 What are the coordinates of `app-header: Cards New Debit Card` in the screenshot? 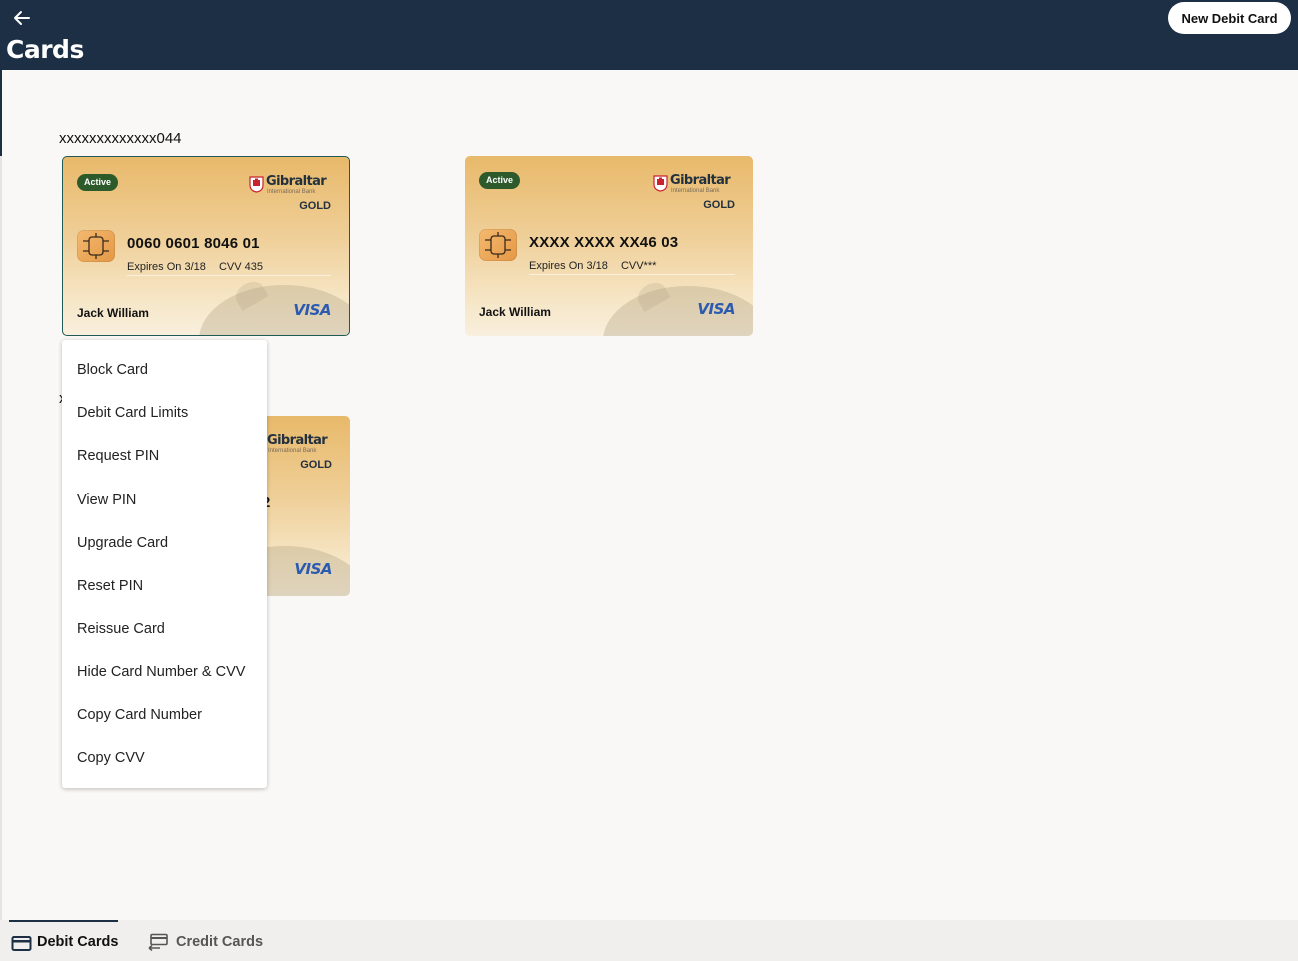 It's located at (649, 35).